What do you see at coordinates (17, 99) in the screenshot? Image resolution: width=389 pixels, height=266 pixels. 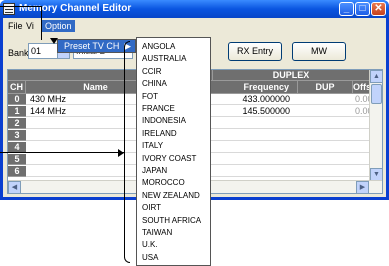 I see `row-channel-number: 0` at bounding box center [17, 99].